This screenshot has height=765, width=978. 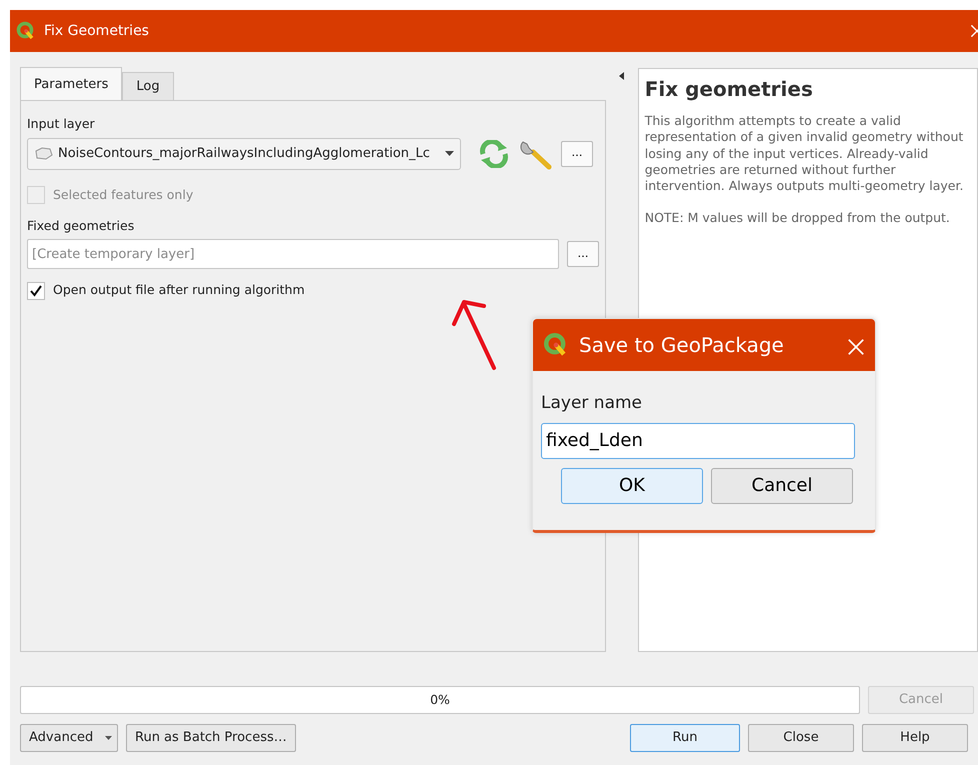 What do you see at coordinates (915, 738) in the screenshot?
I see `button: Help` at bounding box center [915, 738].